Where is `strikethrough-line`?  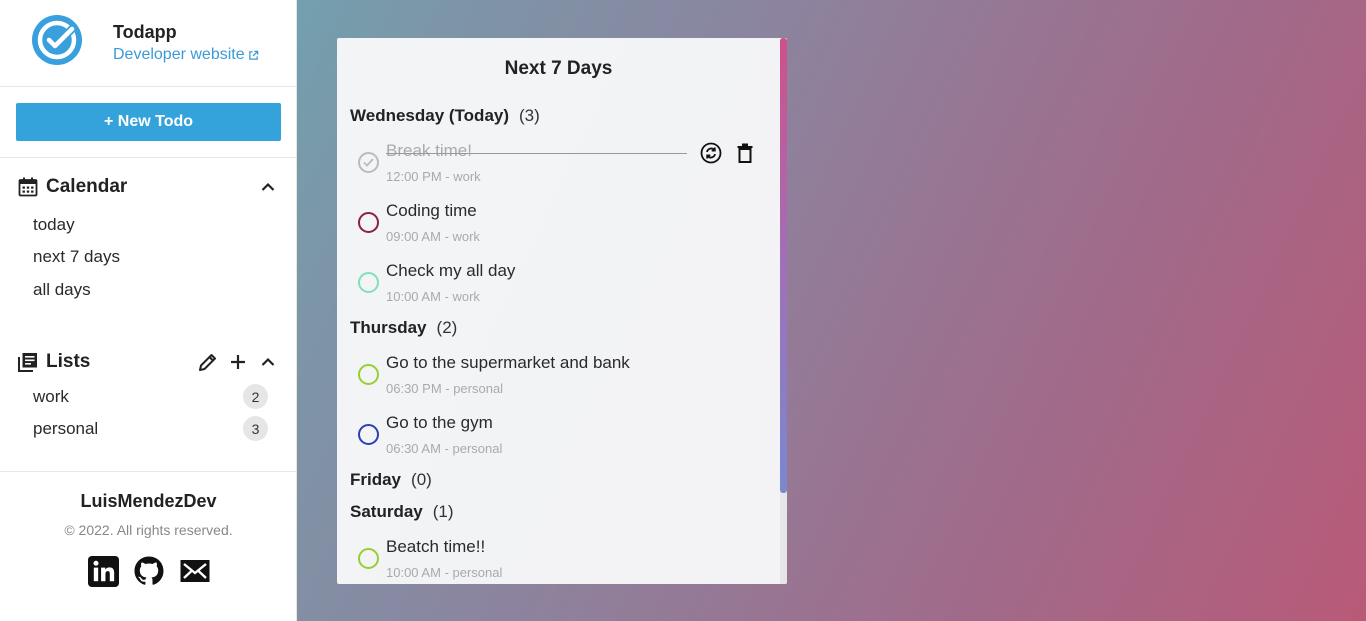 strikethrough-line is located at coordinates (536, 153).